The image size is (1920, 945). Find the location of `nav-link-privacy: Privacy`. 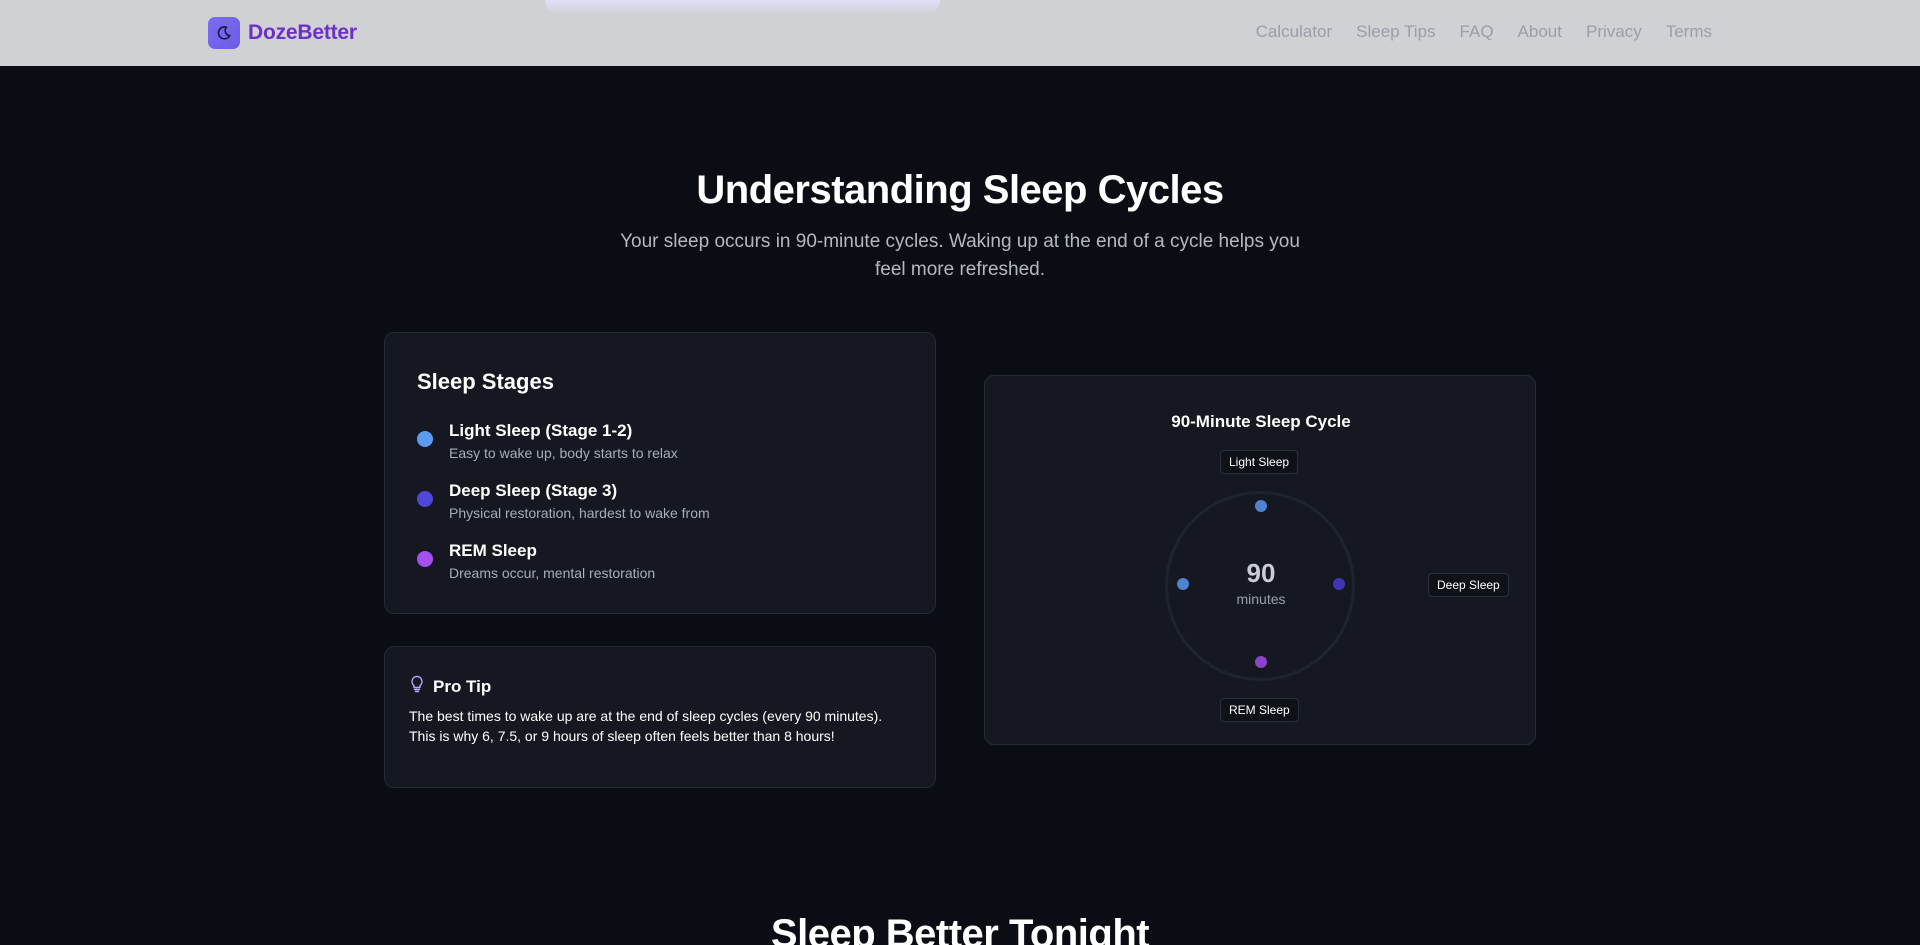

nav-link-privacy: Privacy is located at coordinates (1614, 32).